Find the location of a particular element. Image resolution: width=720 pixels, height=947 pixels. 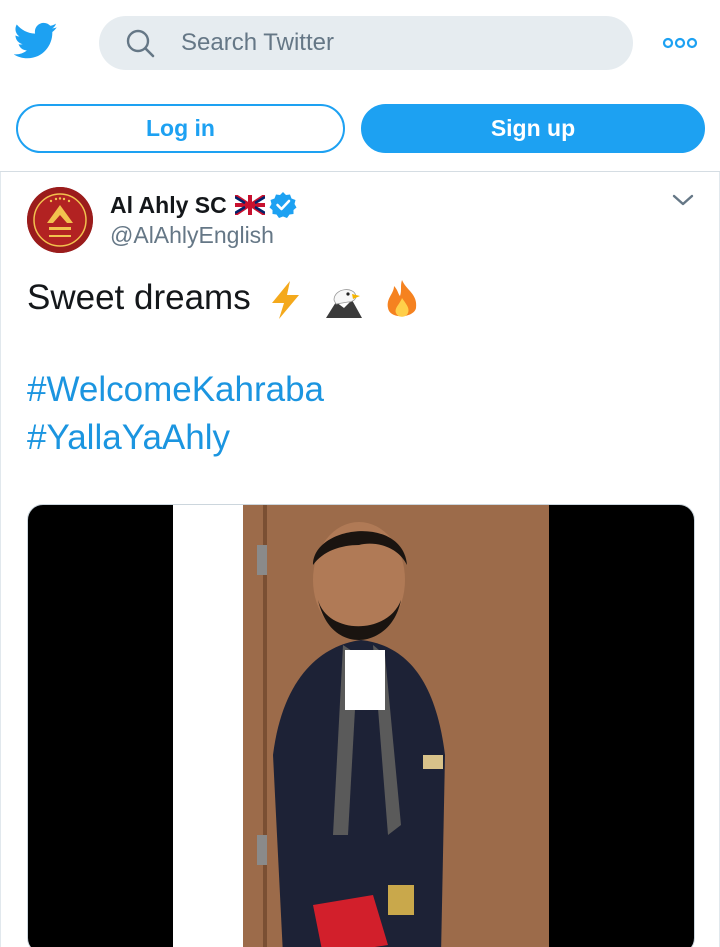

hashtag-welcomekahraba: #WelcomeKahraba is located at coordinates (175, 390).